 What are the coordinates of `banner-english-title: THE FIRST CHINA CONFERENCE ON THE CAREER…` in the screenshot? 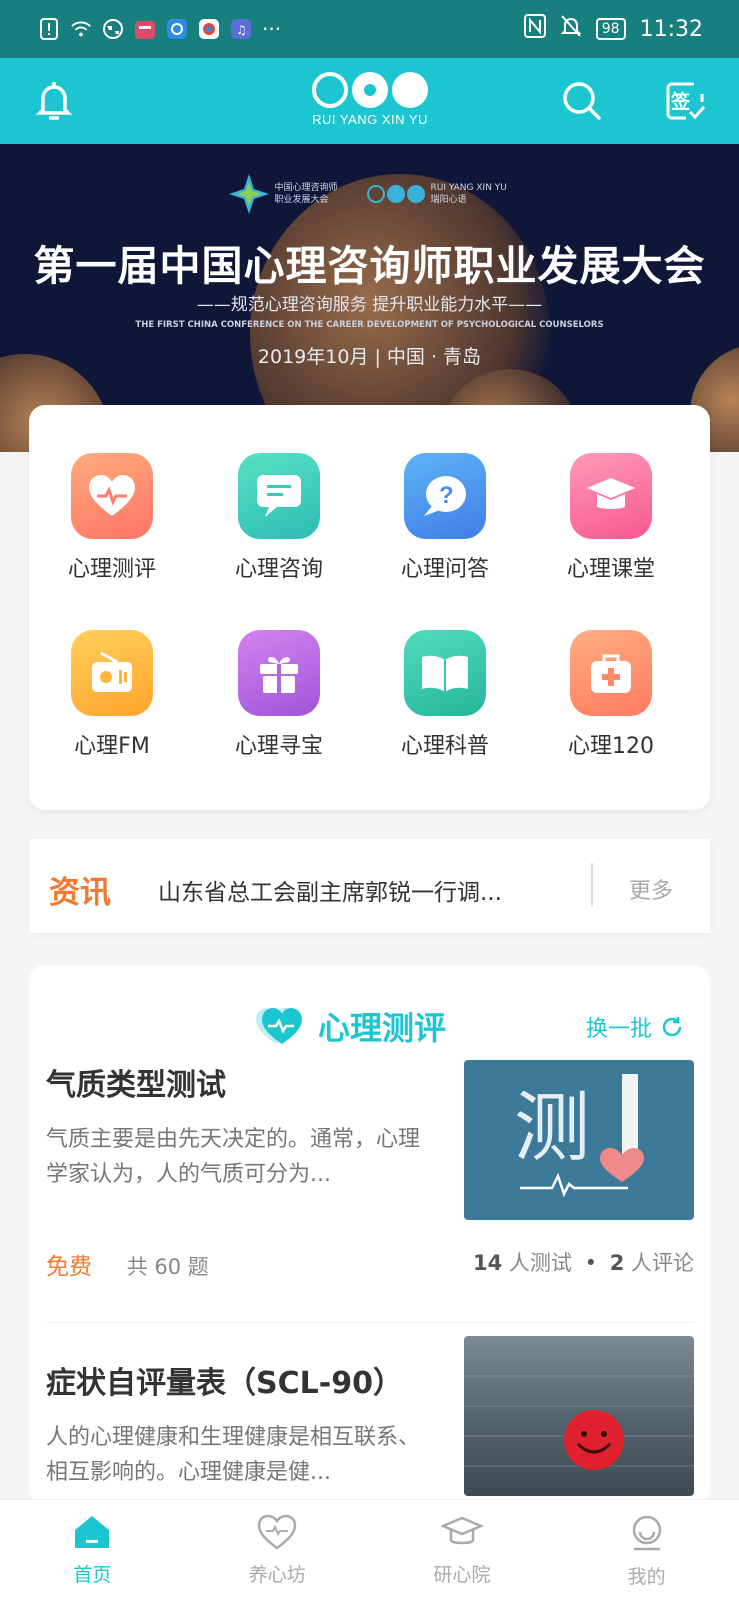 It's located at (369, 325).